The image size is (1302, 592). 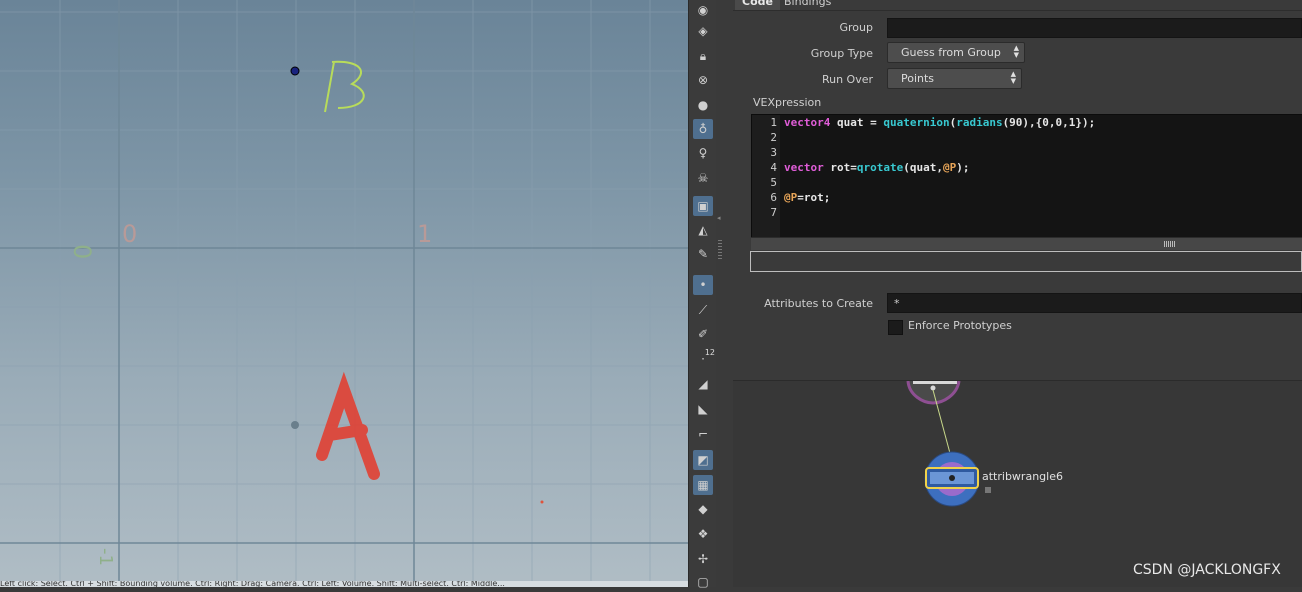 What do you see at coordinates (773, 137) in the screenshot?
I see `line-number: 2` at bounding box center [773, 137].